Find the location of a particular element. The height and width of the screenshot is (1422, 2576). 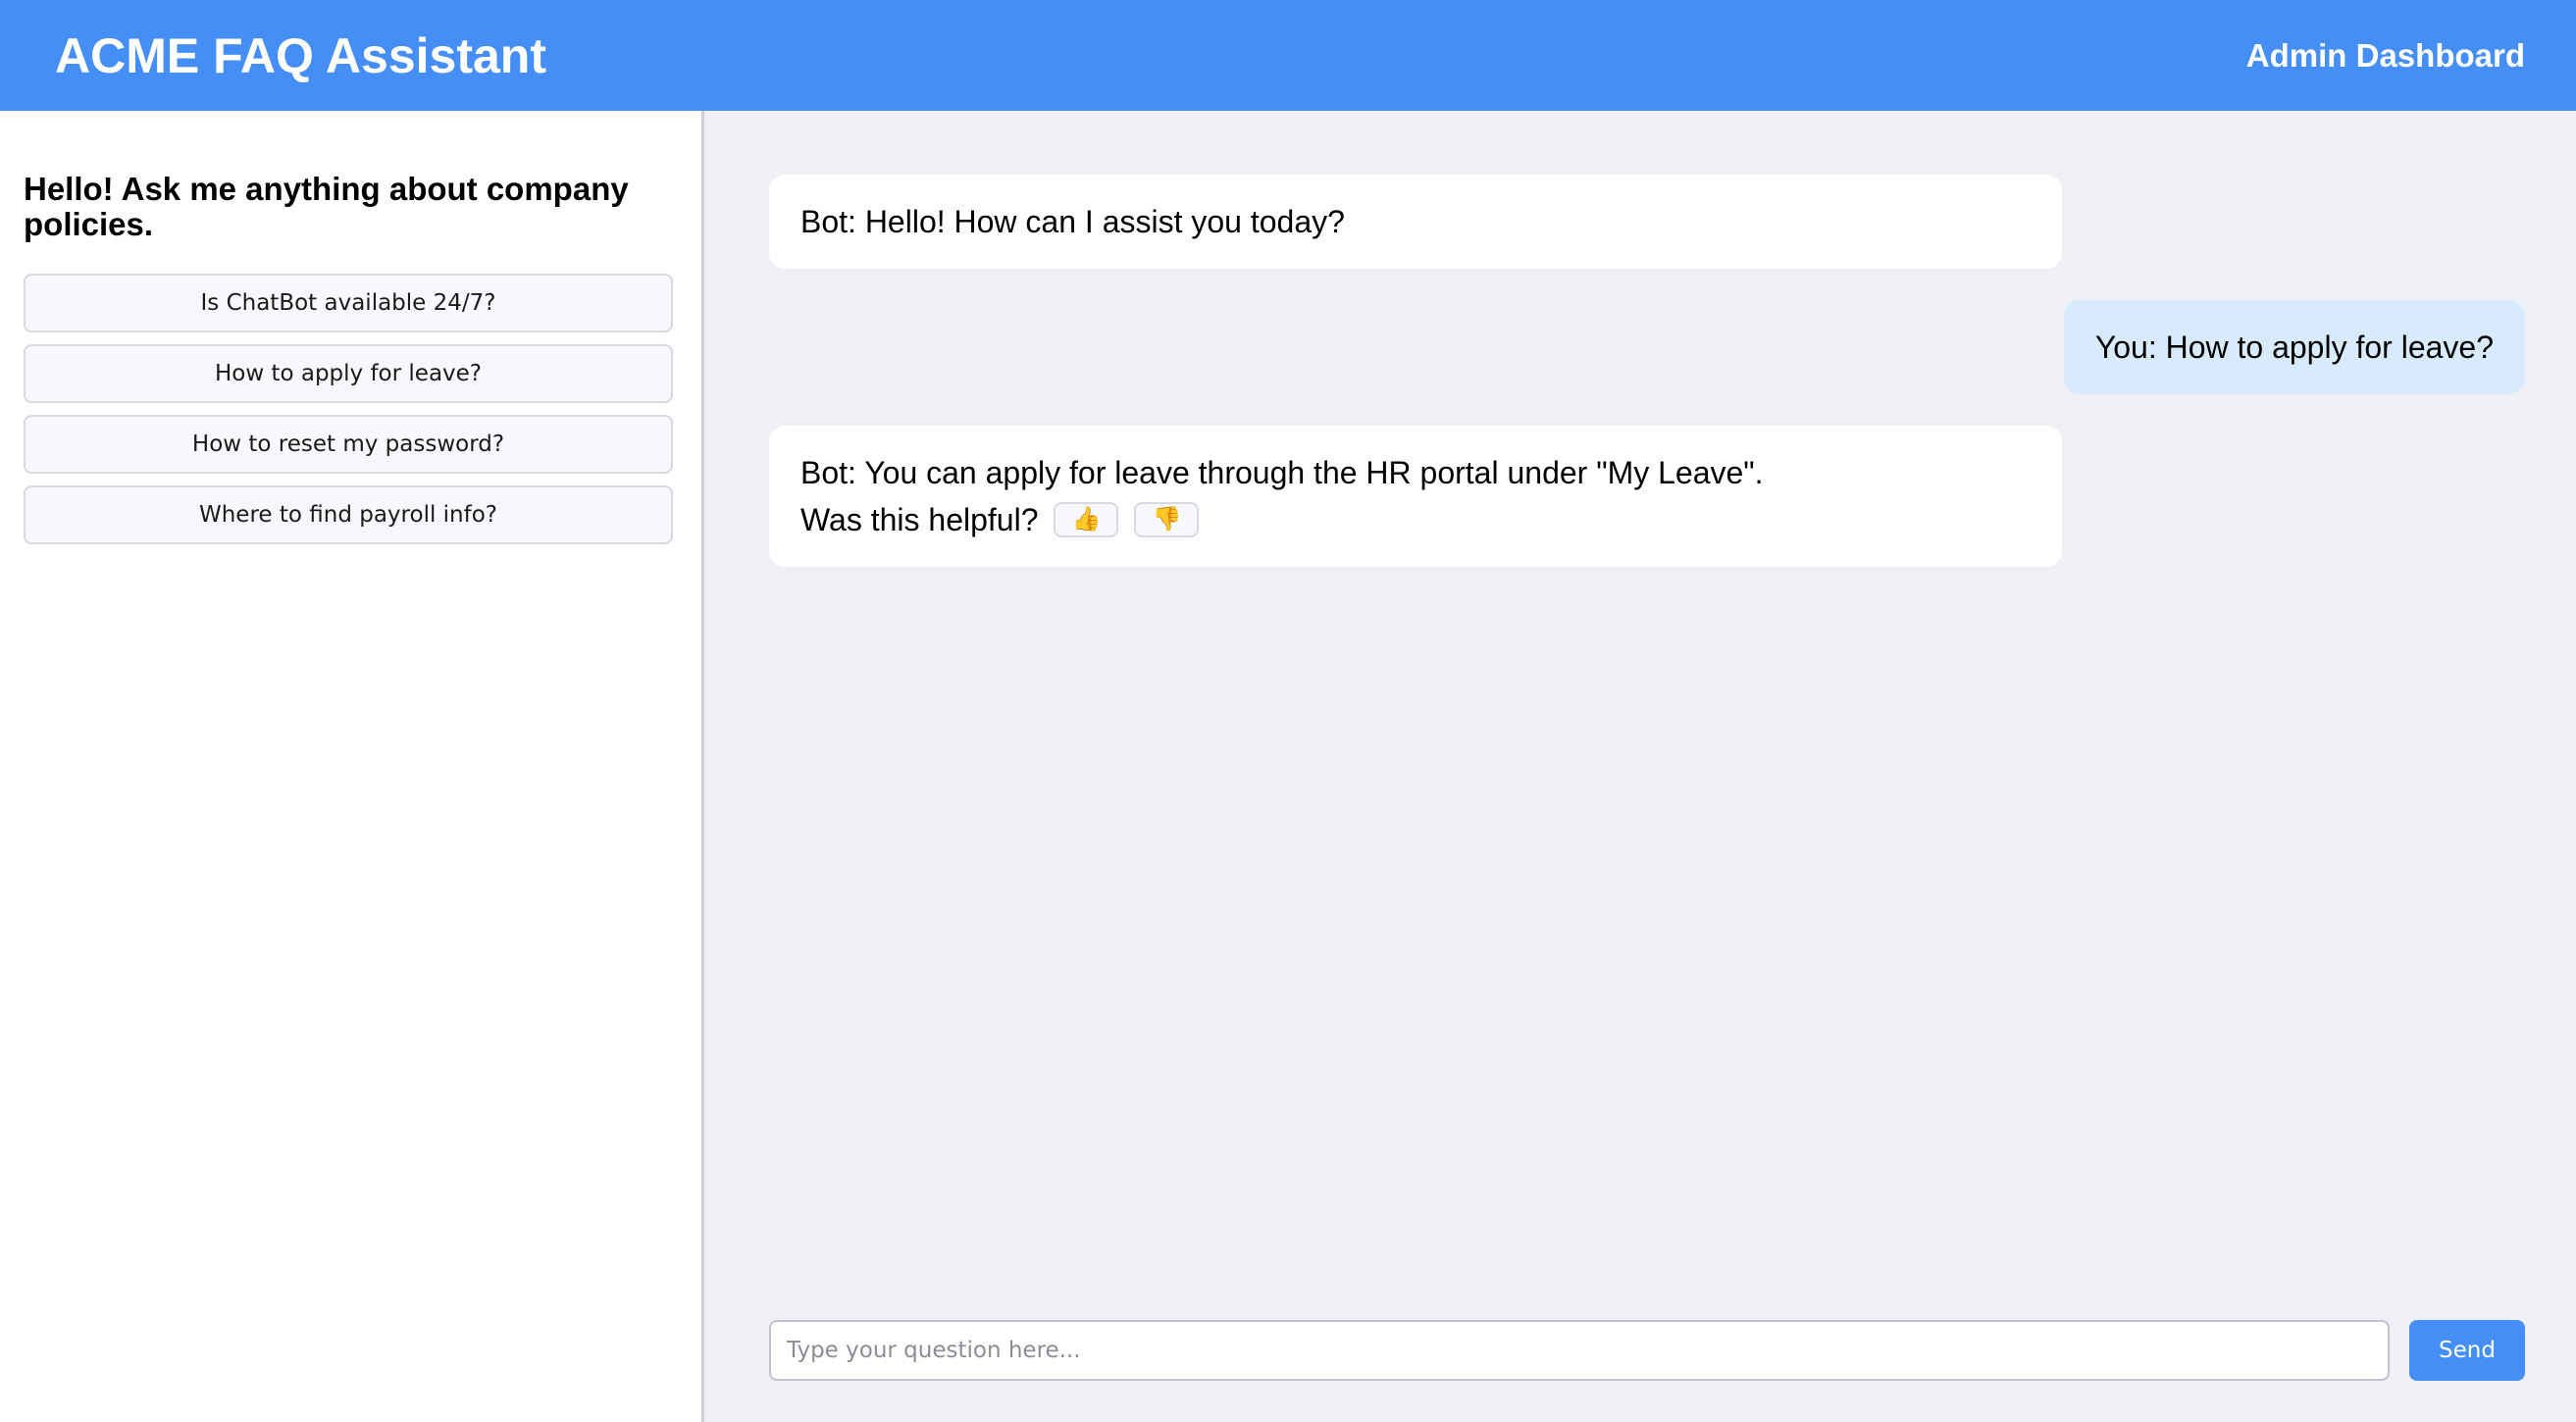

send-button: Send is located at coordinates (2467, 1350).